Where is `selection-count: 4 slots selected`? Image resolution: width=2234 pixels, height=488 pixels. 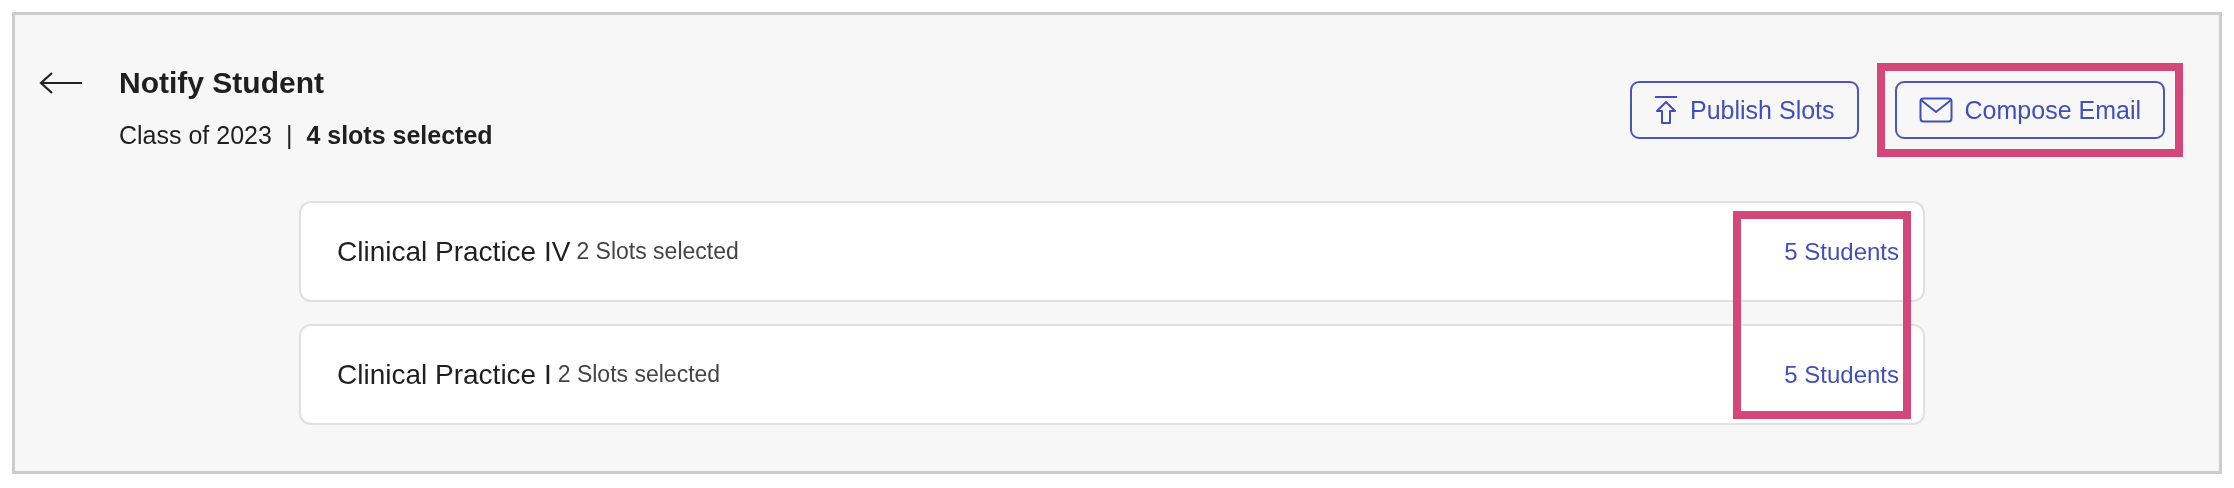
selection-count: 4 slots selected is located at coordinates (399, 135).